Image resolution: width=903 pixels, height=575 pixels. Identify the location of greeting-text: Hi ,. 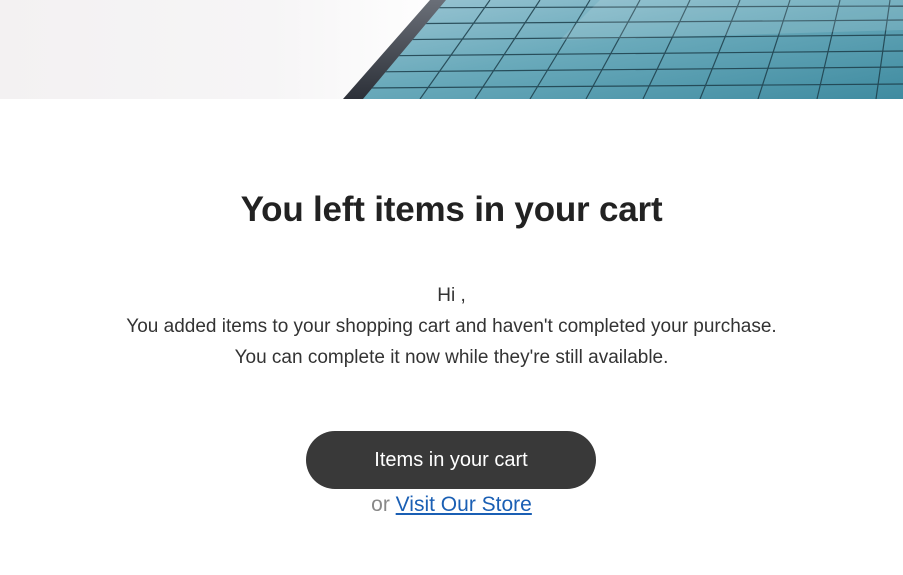
(451, 295).